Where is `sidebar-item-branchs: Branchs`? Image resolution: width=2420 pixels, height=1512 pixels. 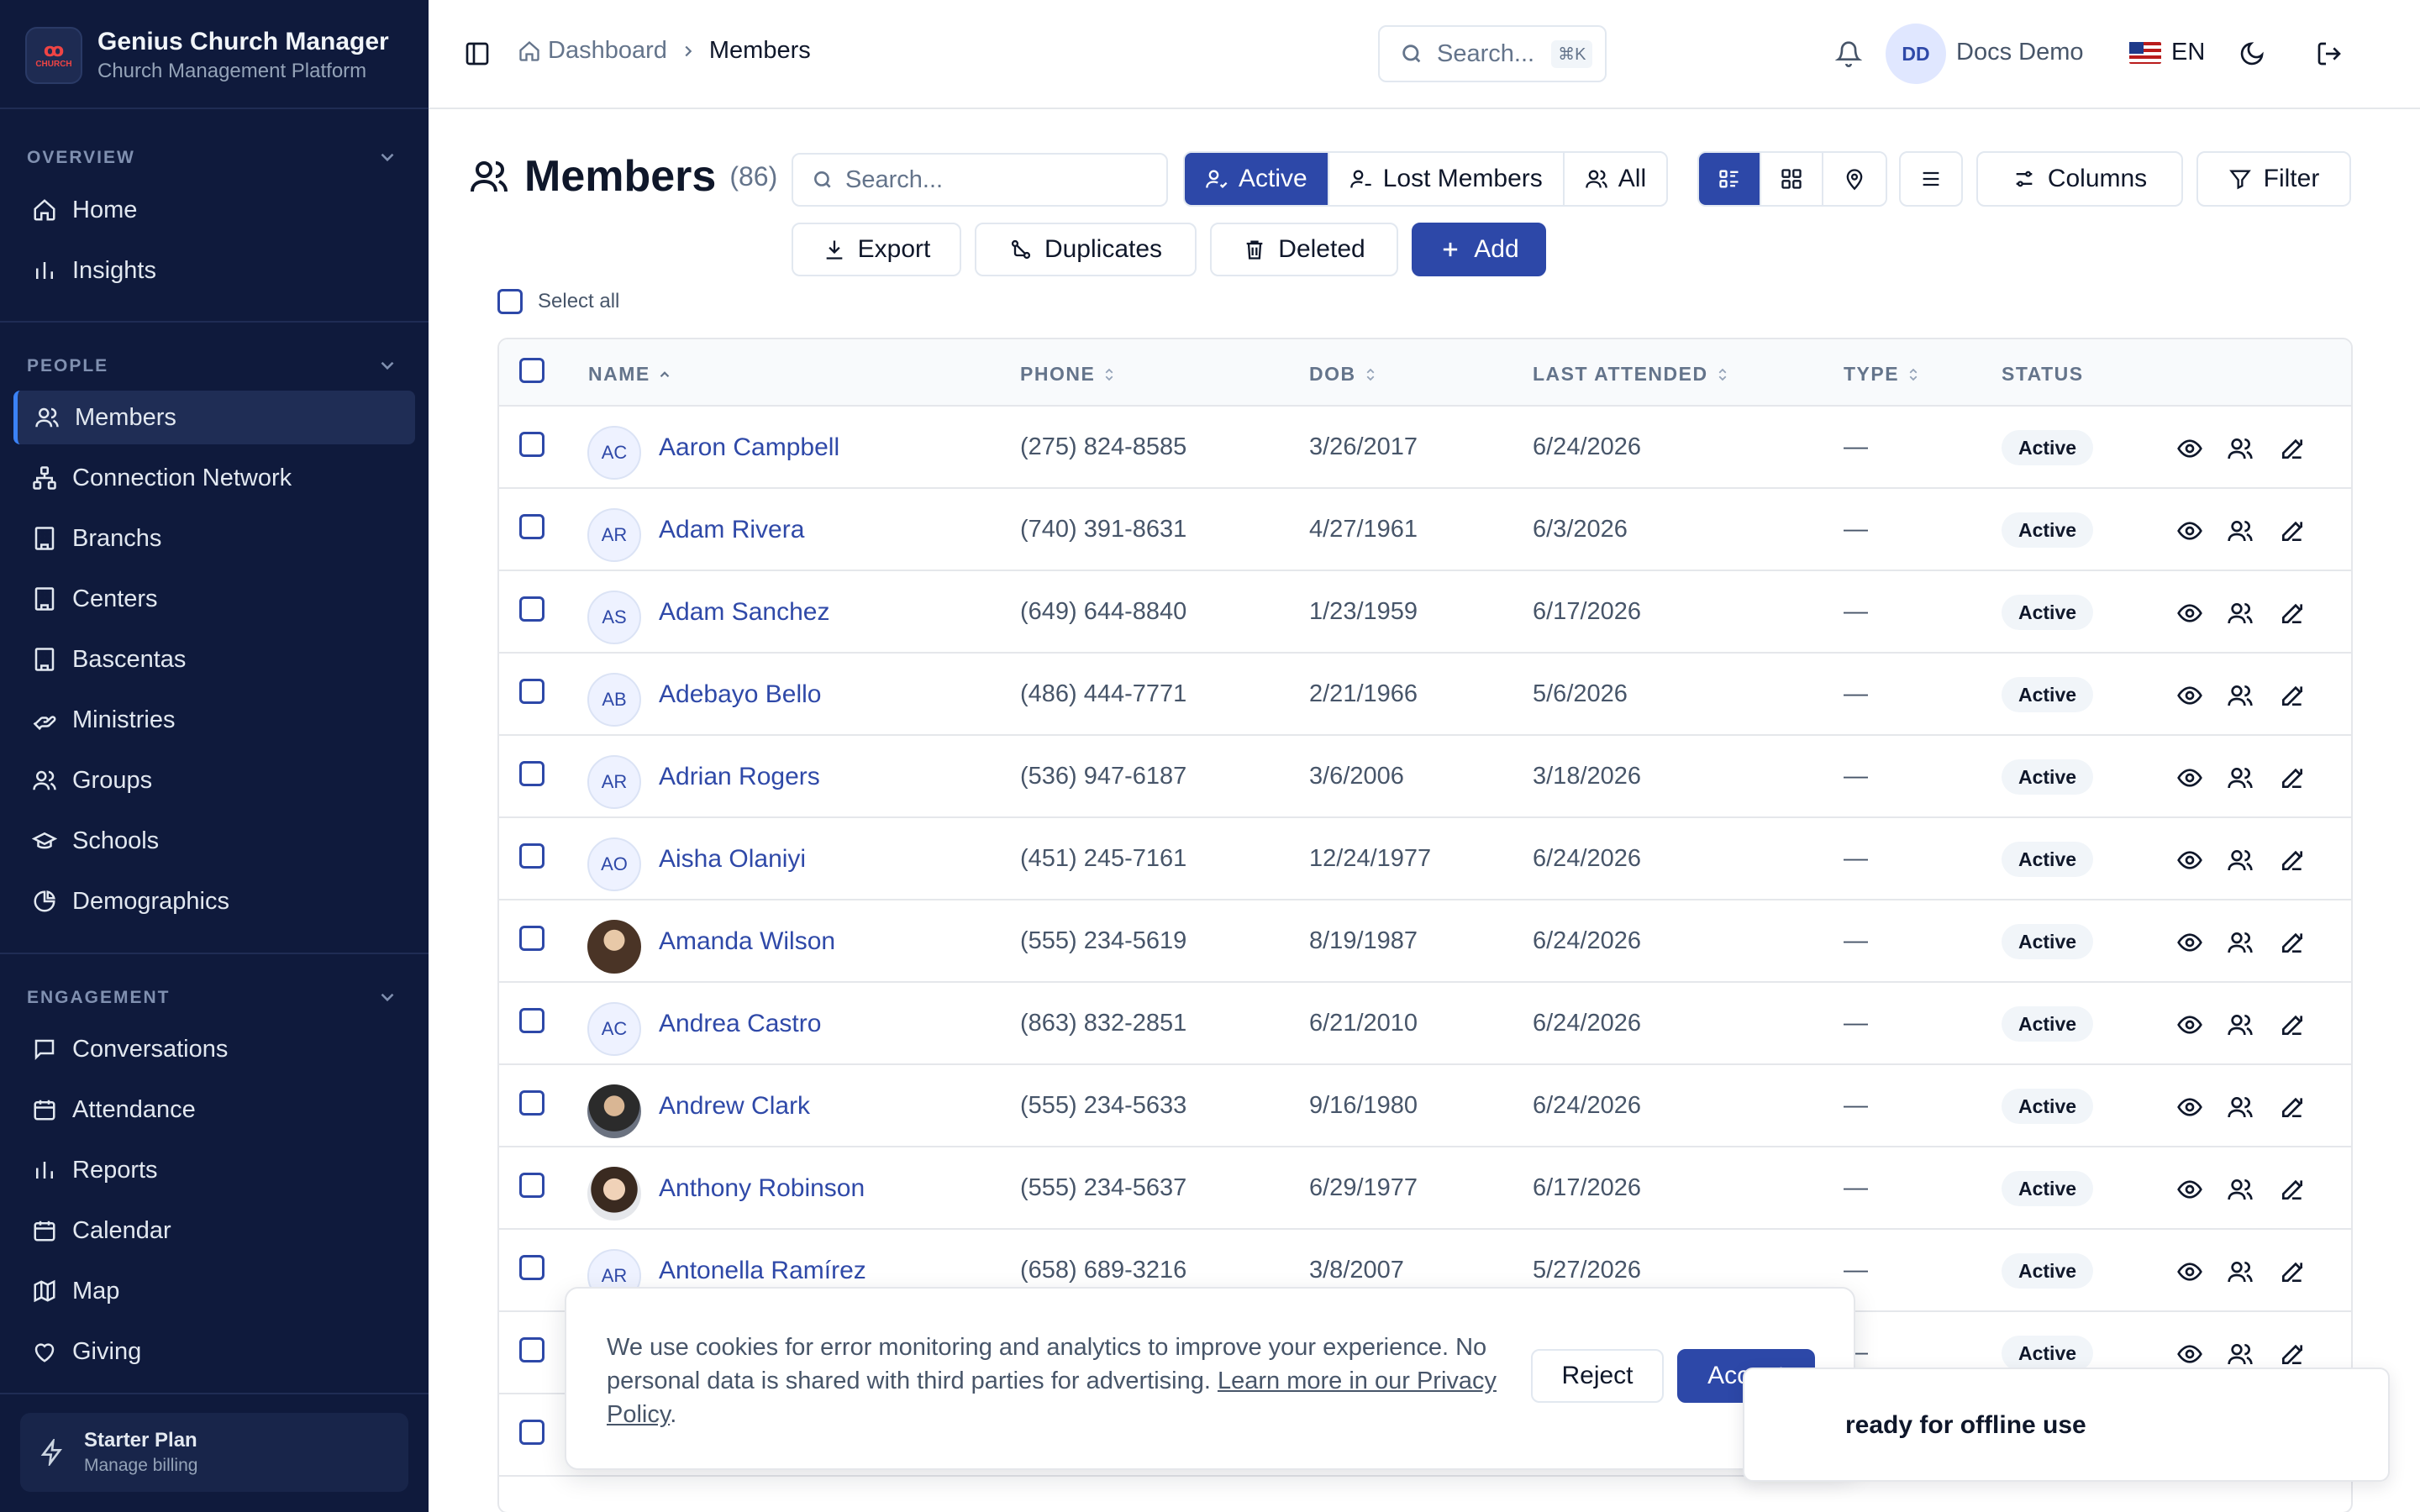
sidebar-item-branchs: Branchs is located at coordinates (214, 538).